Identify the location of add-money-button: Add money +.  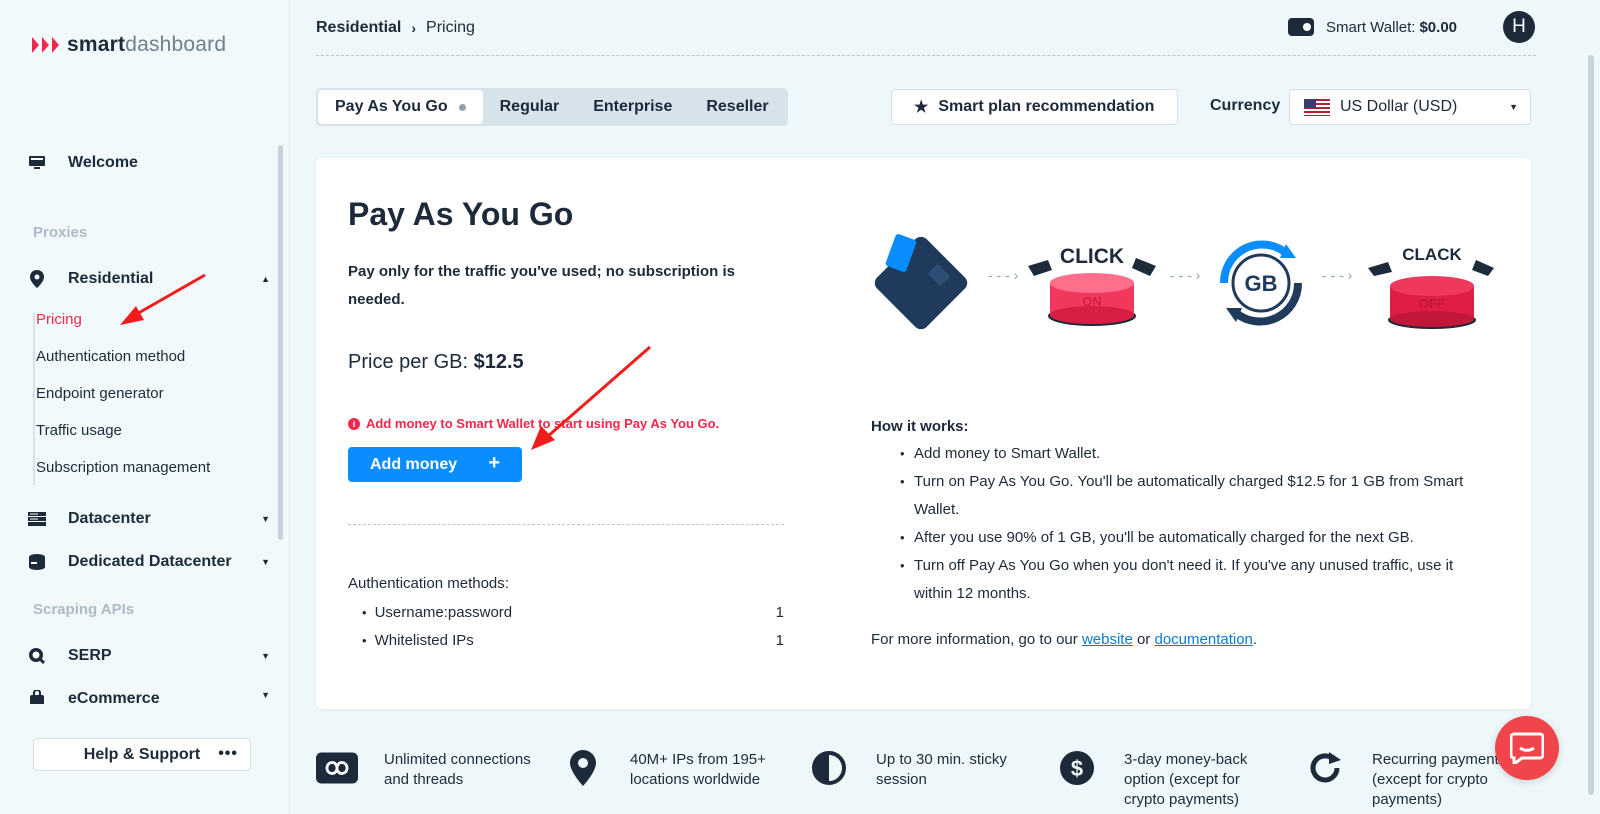
(435, 464).